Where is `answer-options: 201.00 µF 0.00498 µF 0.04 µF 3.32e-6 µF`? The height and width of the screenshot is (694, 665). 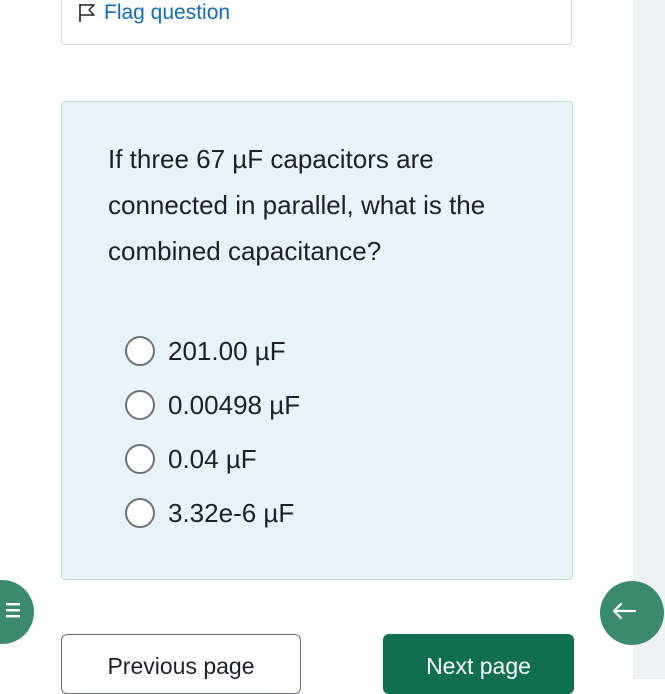
answer-options: 201.00 µF 0.00498 µF 0.04 µF 3.32e-6 µF is located at coordinates (212, 432).